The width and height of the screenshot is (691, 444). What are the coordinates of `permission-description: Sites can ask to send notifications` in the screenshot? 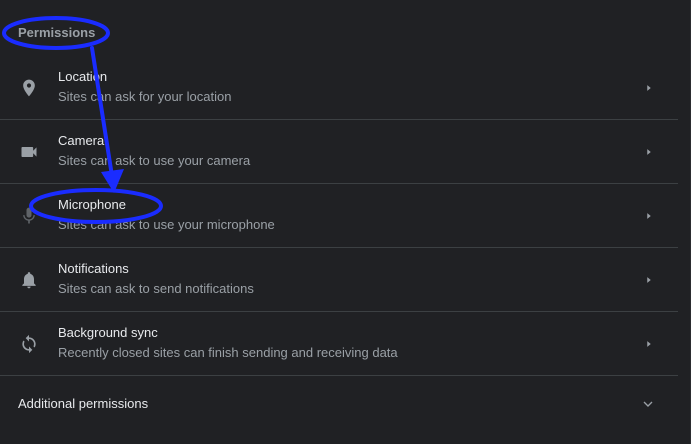 It's located at (156, 288).